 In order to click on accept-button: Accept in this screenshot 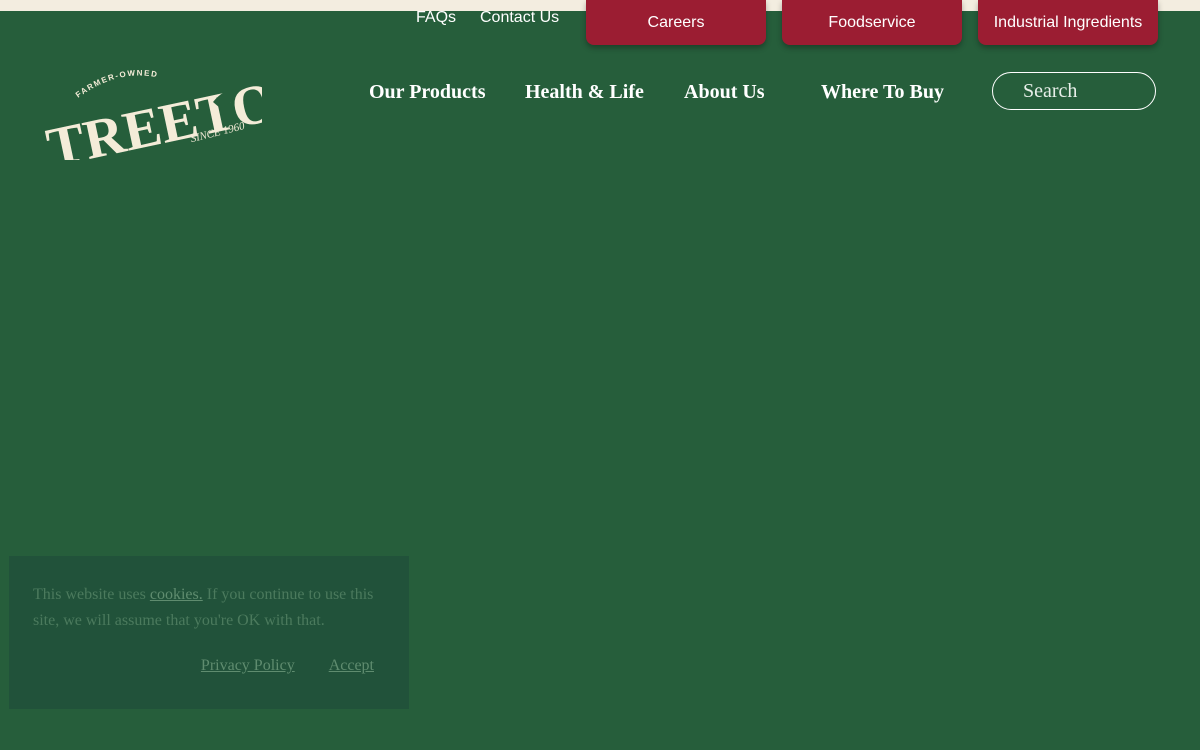, I will do `click(351, 666)`.